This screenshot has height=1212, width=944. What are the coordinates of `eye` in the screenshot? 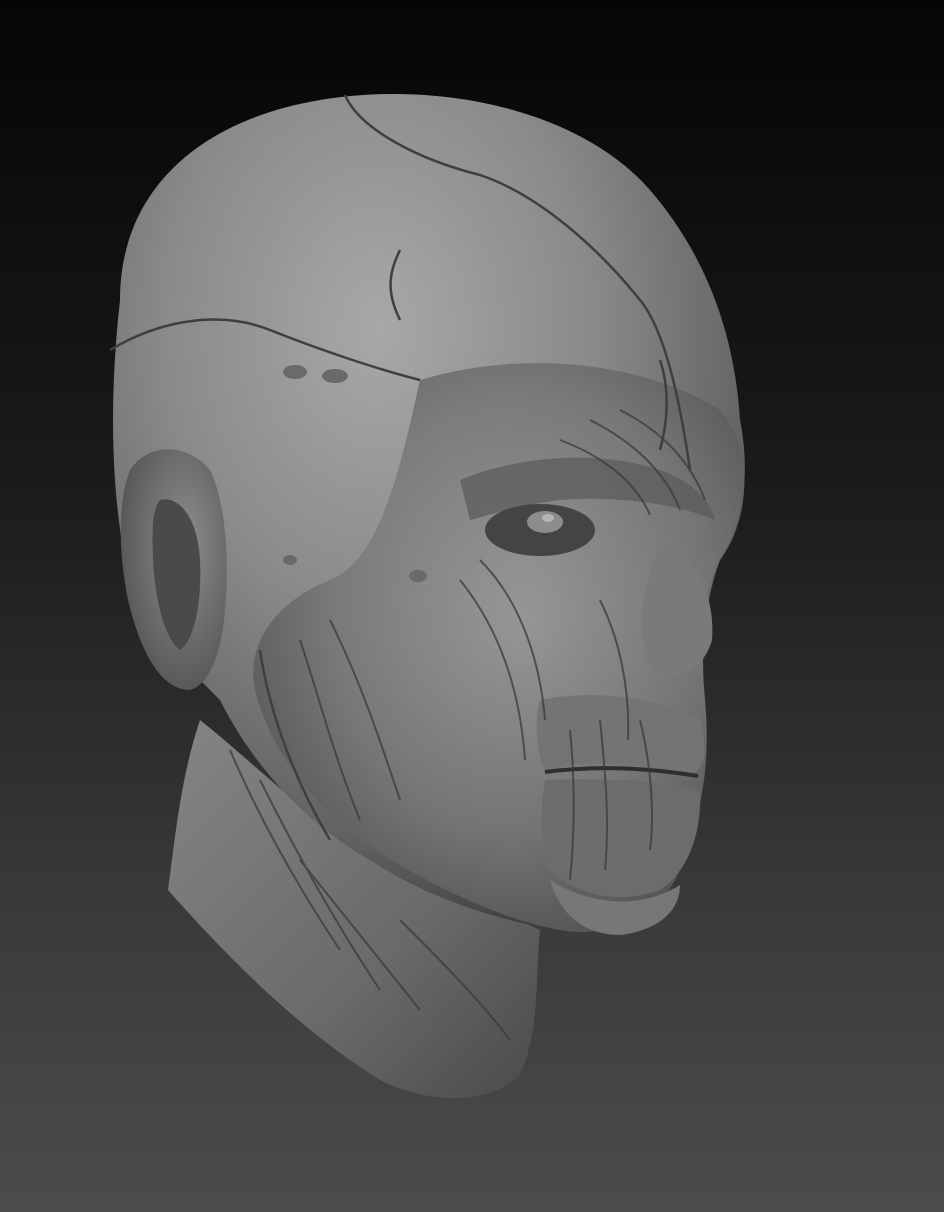 It's located at (545, 522).